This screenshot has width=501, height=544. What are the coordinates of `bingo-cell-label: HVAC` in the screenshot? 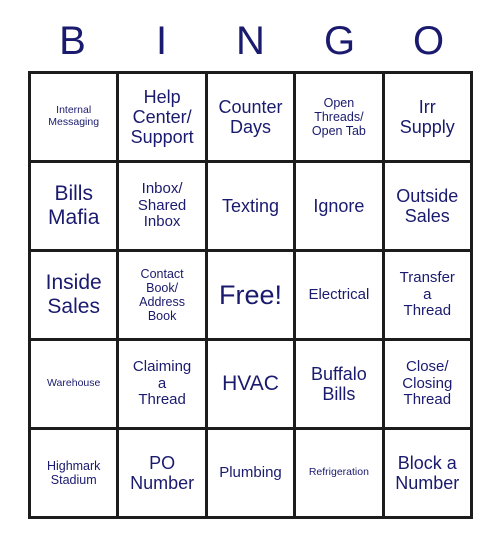 It's located at (250, 384).